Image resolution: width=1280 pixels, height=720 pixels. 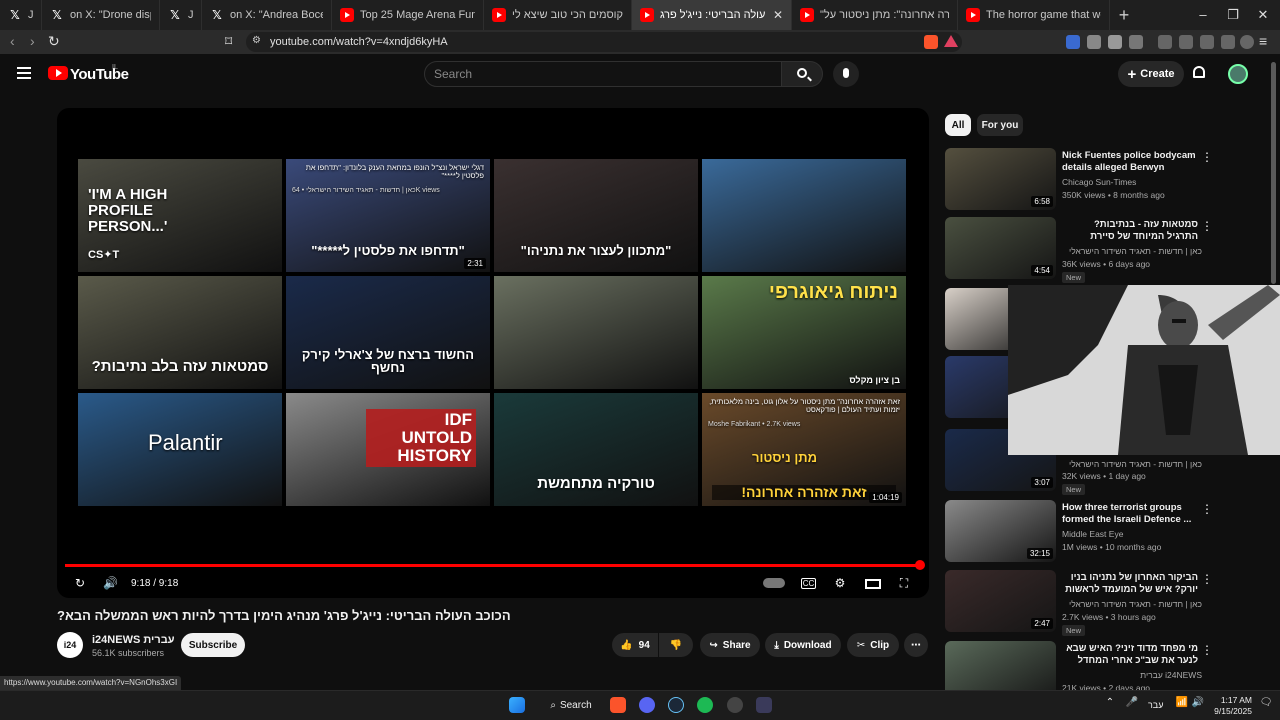 What do you see at coordinates (635, 645) in the screenshot?
I see `like-button: 👍 94` at bounding box center [635, 645].